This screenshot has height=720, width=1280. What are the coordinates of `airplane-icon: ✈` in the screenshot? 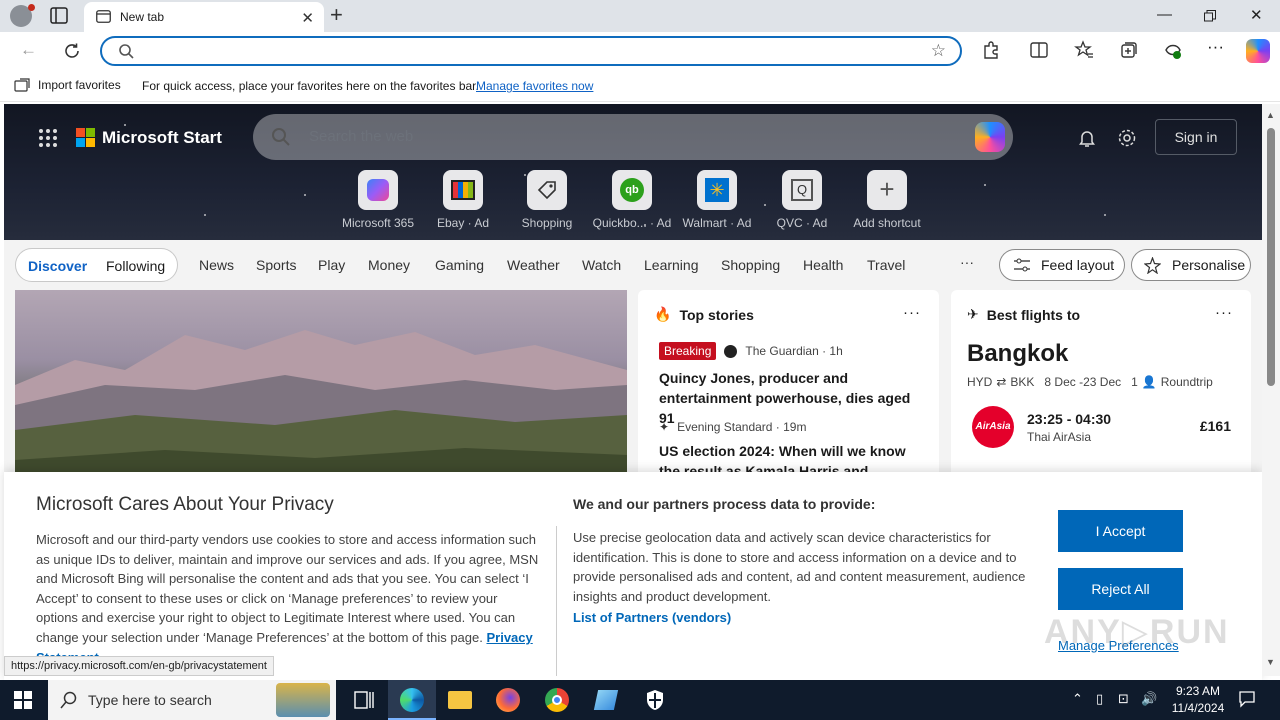 It's located at (973, 314).